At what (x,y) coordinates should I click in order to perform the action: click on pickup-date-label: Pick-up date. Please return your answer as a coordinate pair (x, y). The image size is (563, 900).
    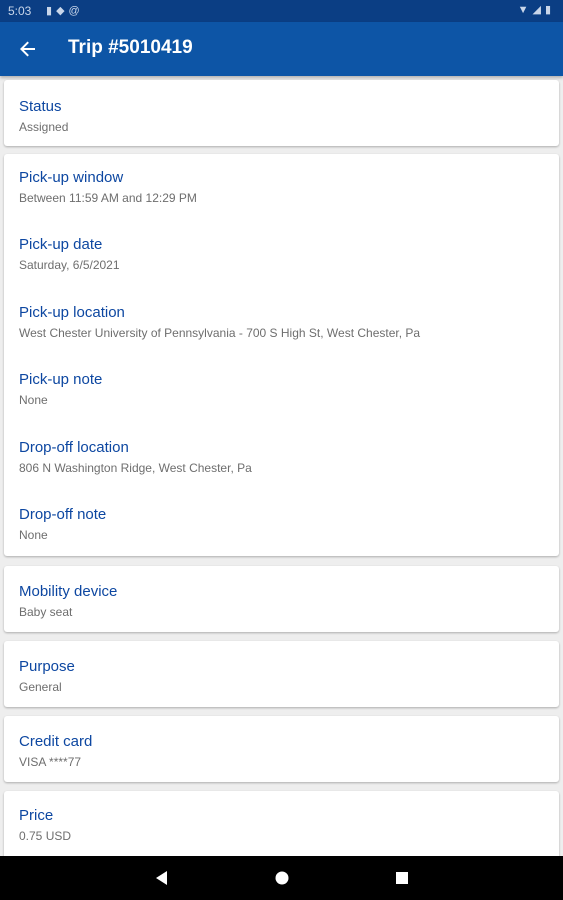
    Looking at the image, I should click on (61, 244).